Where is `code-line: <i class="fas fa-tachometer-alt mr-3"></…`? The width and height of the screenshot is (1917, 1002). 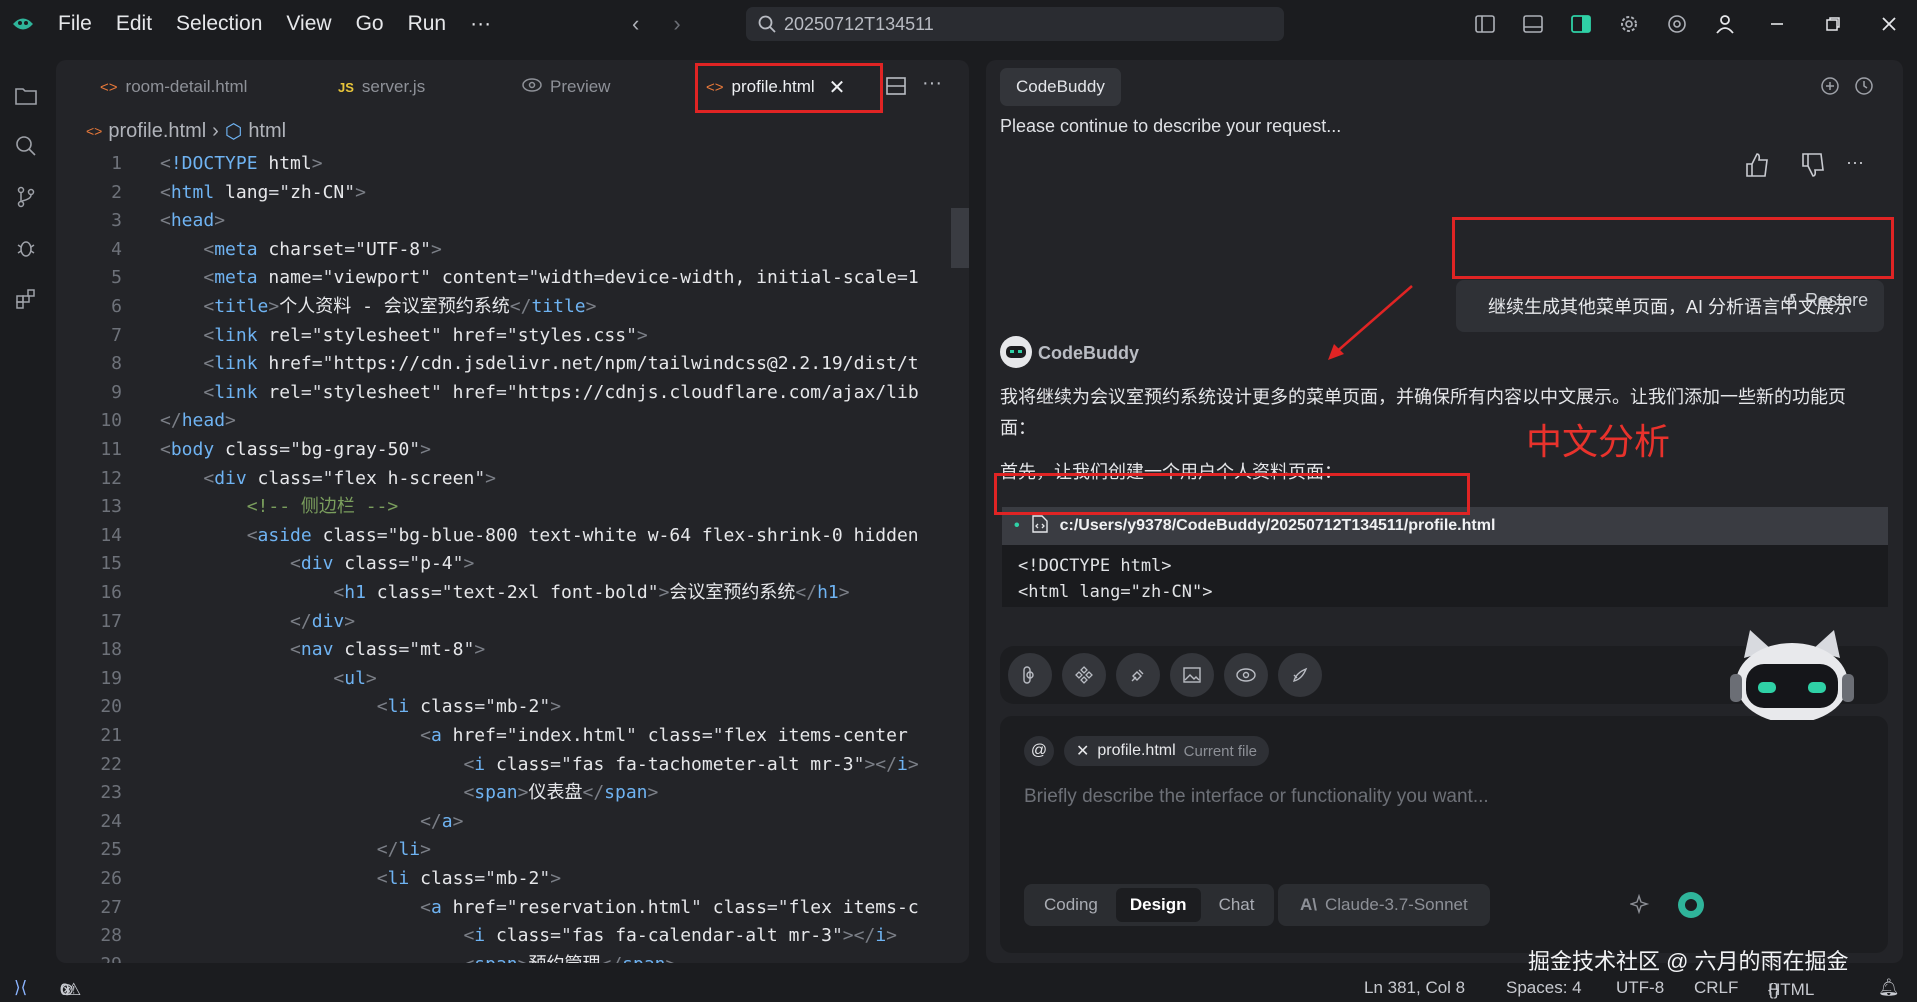 code-line: <i class="fas fa-tachometer-alt mr-3"></… is located at coordinates (691, 764).